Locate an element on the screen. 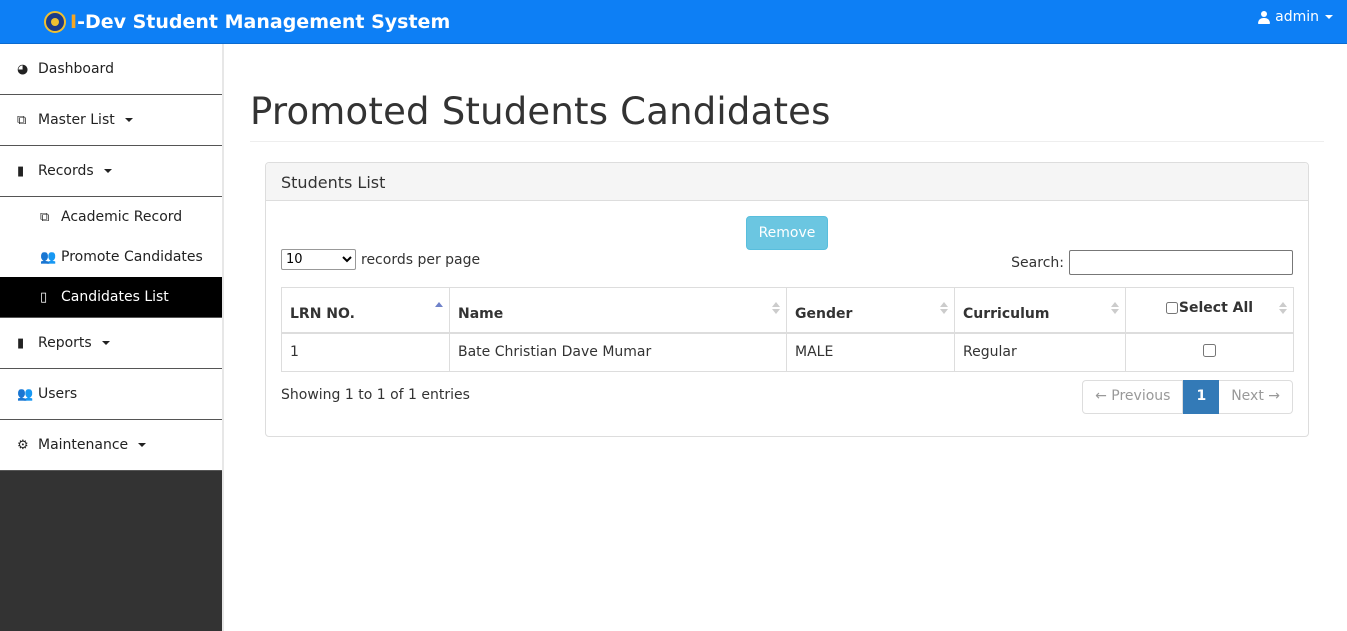 The height and width of the screenshot is (631, 1347). column-header-curriculum: Curriculum is located at coordinates (1040, 310).